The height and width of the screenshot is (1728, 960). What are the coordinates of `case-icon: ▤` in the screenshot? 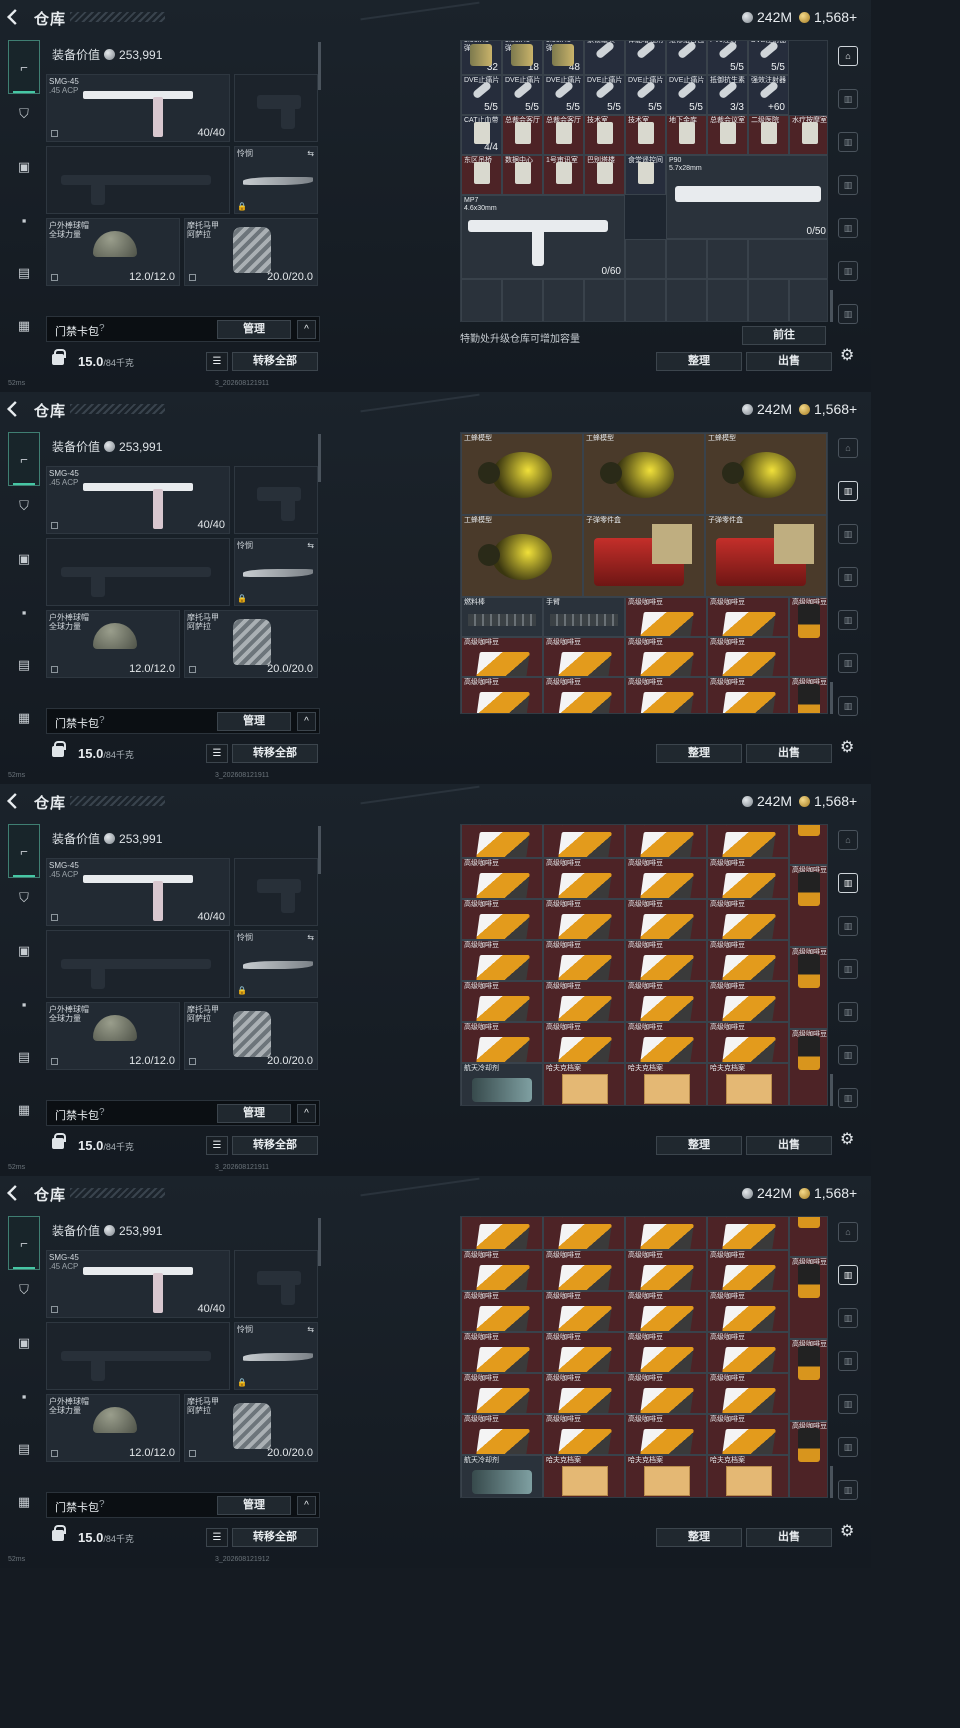 It's located at (24, 1057).